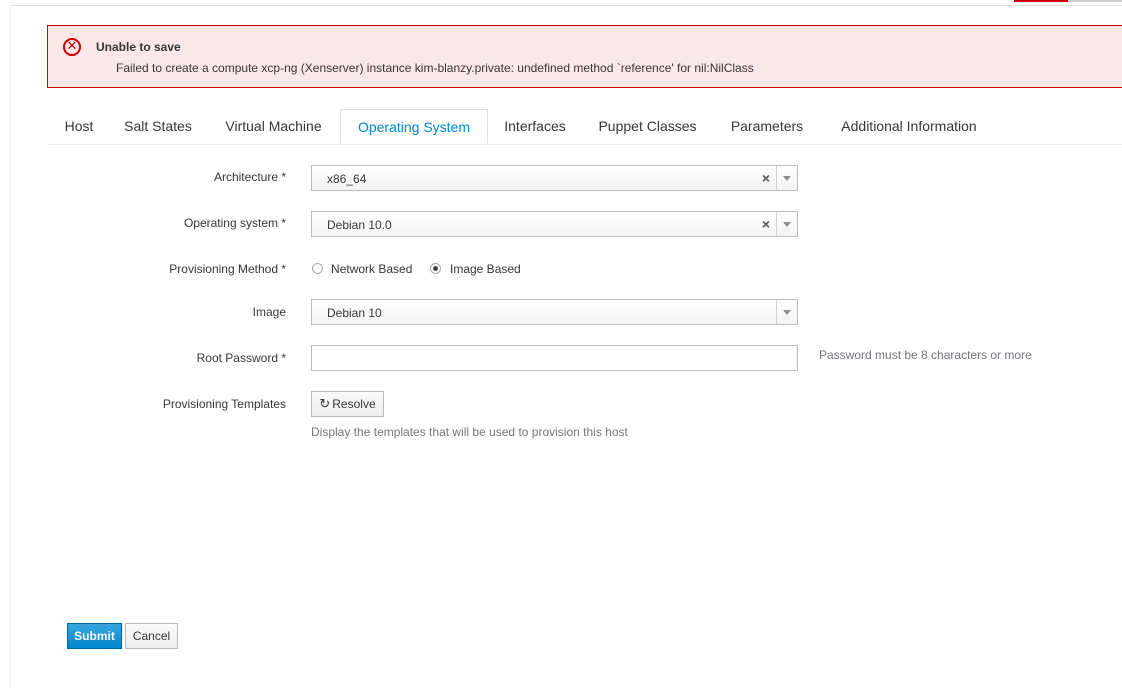  Describe the element at coordinates (94, 636) in the screenshot. I see `submit-button: Submit` at that location.